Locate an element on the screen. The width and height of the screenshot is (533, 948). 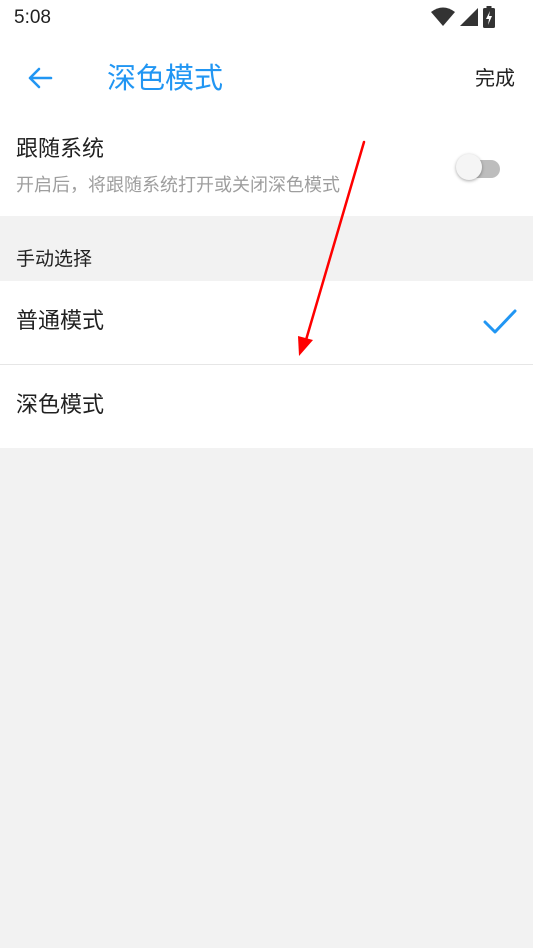
toggle-thumb is located at coordinates (469, 167).